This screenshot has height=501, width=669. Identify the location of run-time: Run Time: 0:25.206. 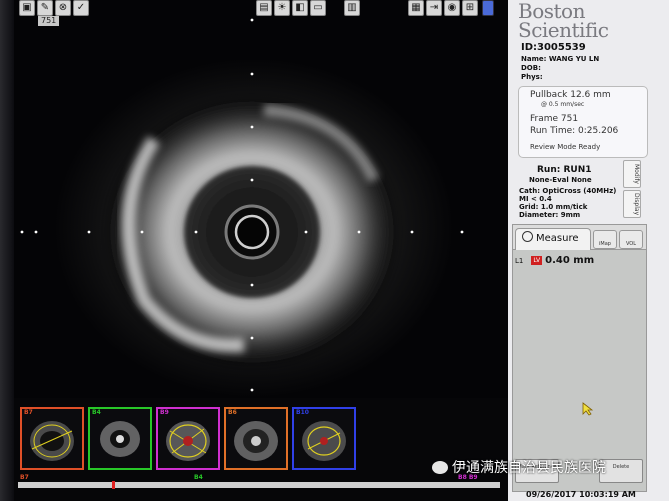
(574, 131).